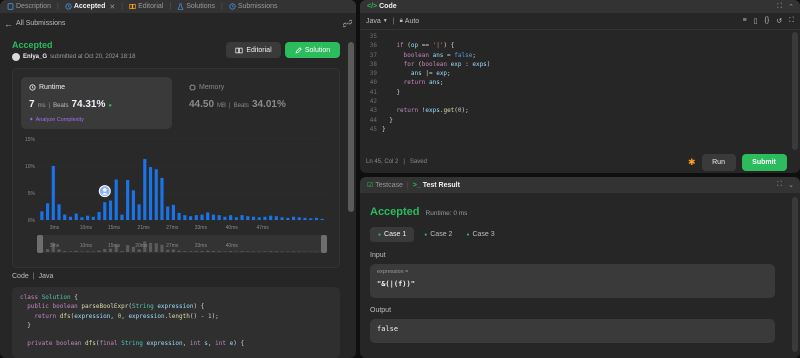  What do you see at coordinates (404, 74) in the screenshot?
I see `code-token: ans` at bounding box center [404, 74].